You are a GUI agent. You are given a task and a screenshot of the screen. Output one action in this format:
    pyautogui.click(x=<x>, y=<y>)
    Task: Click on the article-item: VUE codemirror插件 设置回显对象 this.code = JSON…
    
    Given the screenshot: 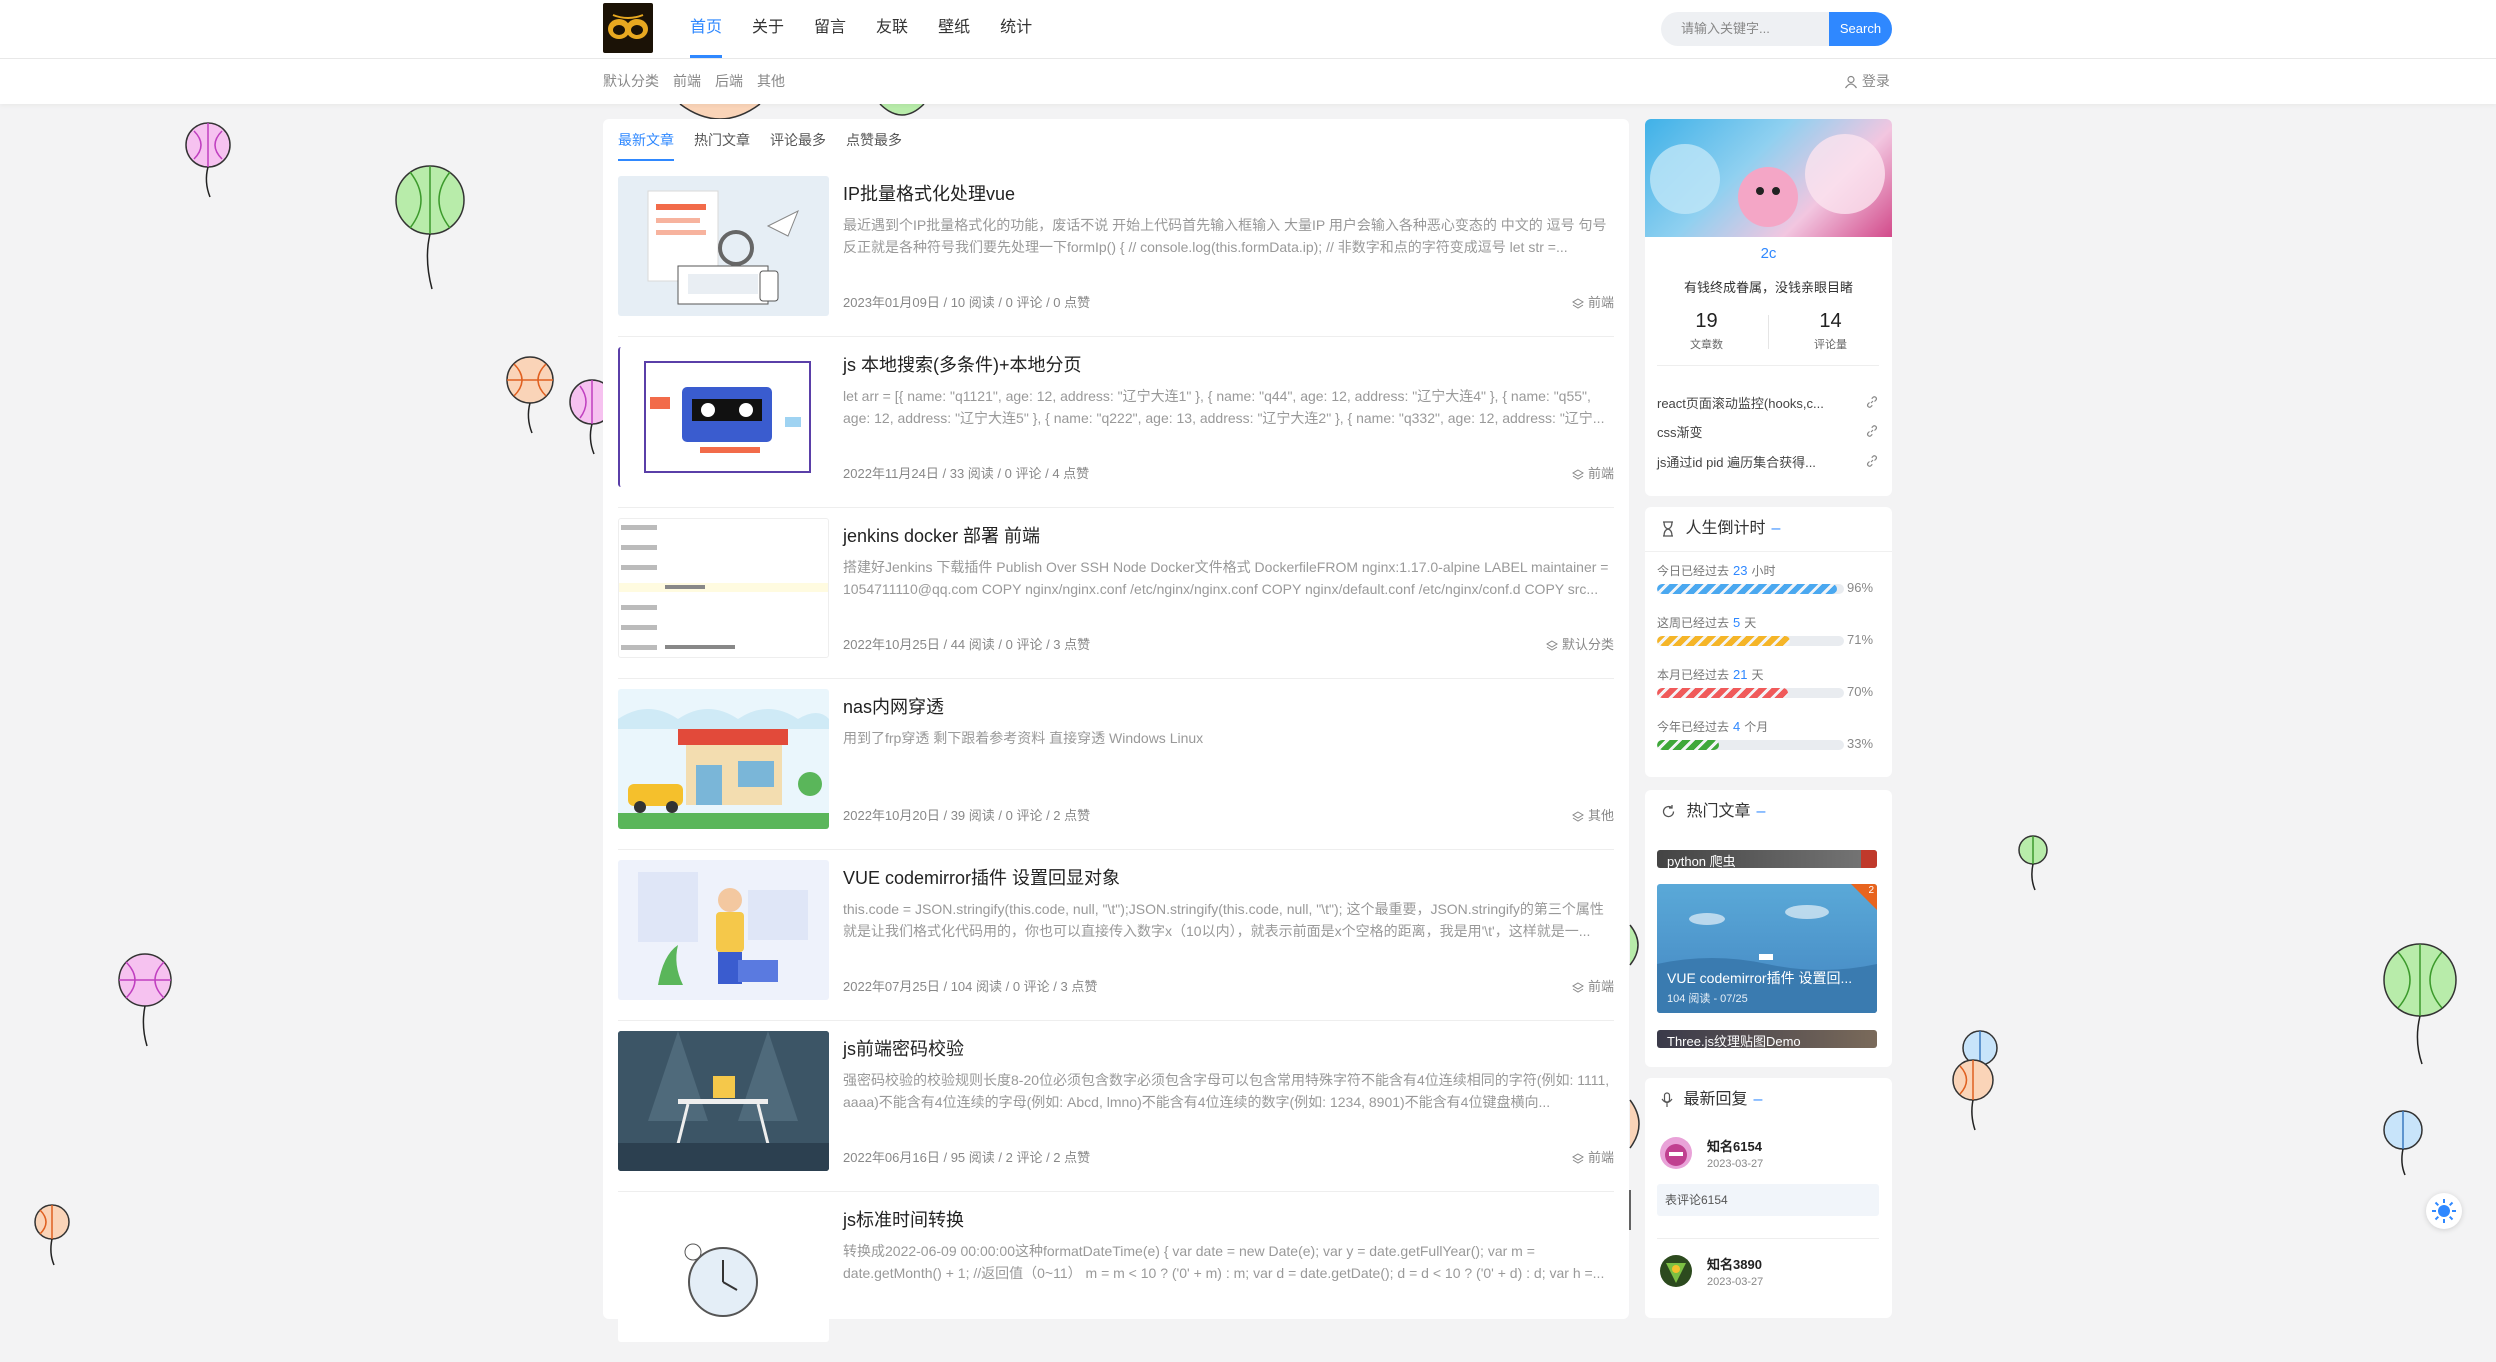 What is the action you would take?
    pyautogui.click(x=1116, y=935)
    